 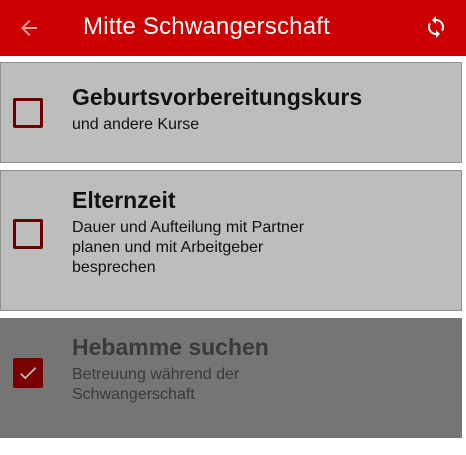 What do you see at coordinates (124, 200) in the screenshot?
I see `item-title: Elternzeit` at bounding box center [124, 200].